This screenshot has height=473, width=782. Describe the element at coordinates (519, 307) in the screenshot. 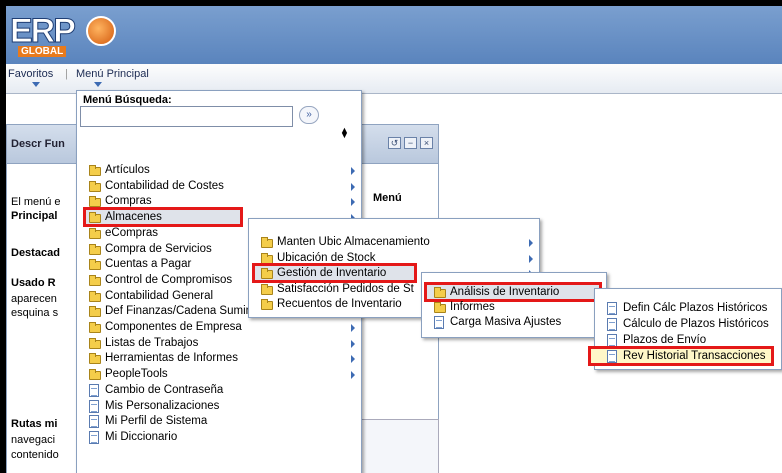

I see `menu-item-informes: Informes` at that location.